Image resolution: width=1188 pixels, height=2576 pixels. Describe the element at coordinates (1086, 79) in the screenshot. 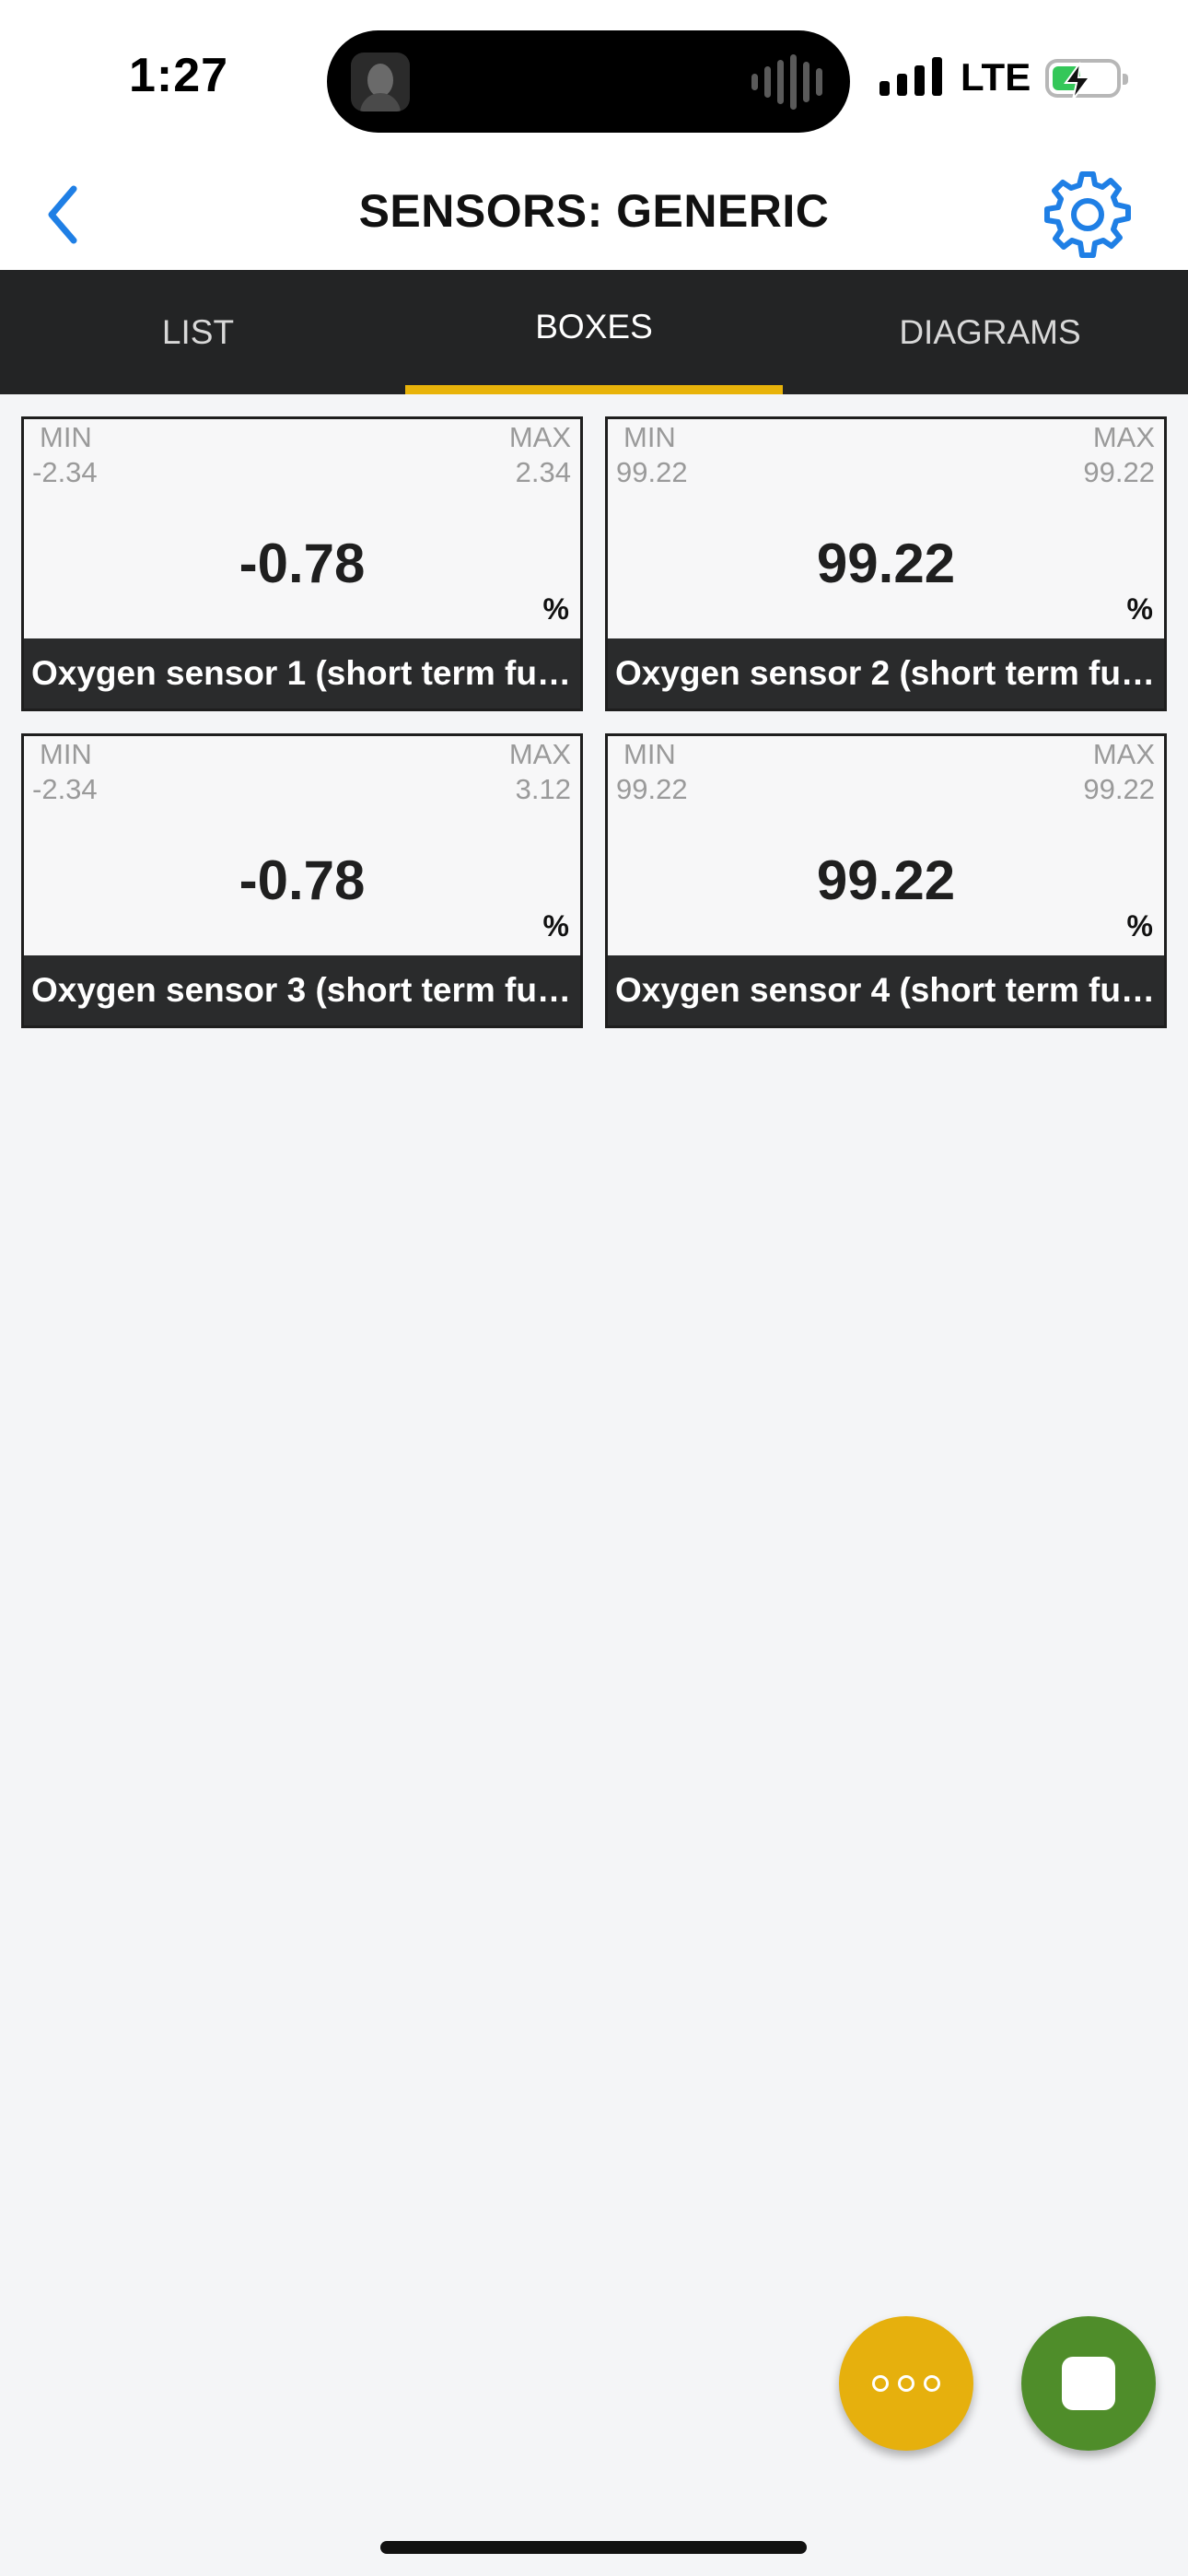

I see `battery-charging-icon` at that location.